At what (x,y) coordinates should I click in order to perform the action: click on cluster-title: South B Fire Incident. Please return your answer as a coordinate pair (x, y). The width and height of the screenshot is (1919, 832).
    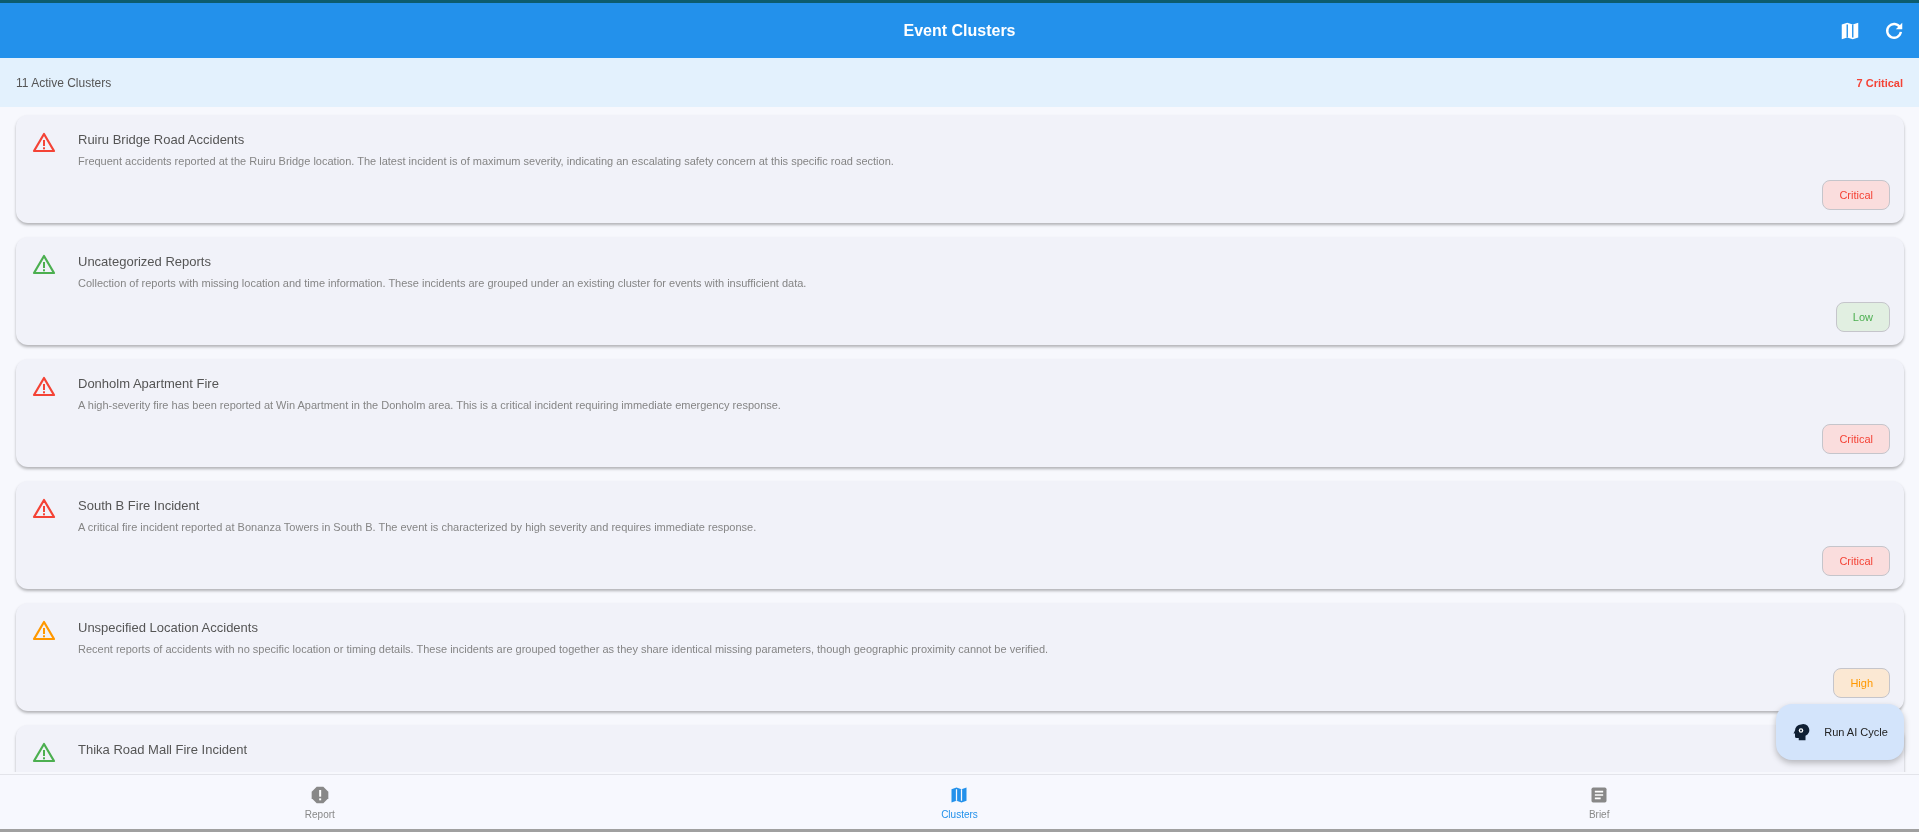
    Looking at the image, I should click on (139, 505).